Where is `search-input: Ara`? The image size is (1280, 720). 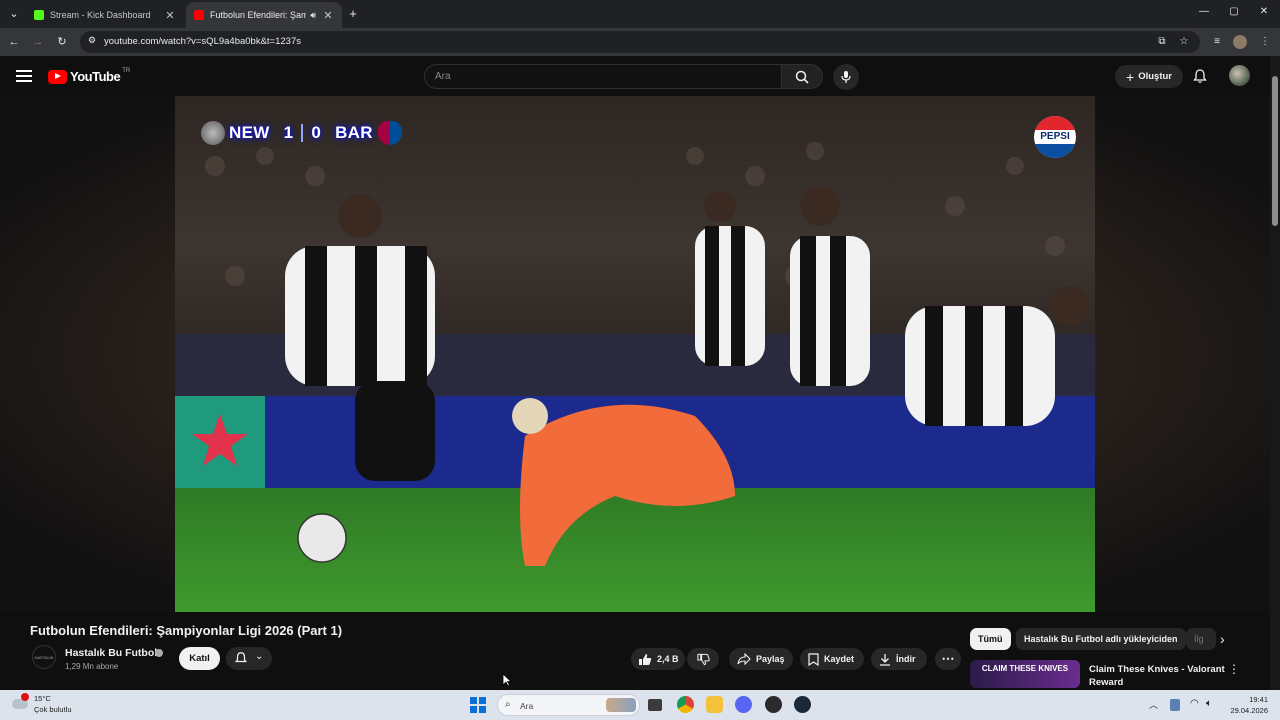
search-input: Ara is located at coordinates (603, 76).